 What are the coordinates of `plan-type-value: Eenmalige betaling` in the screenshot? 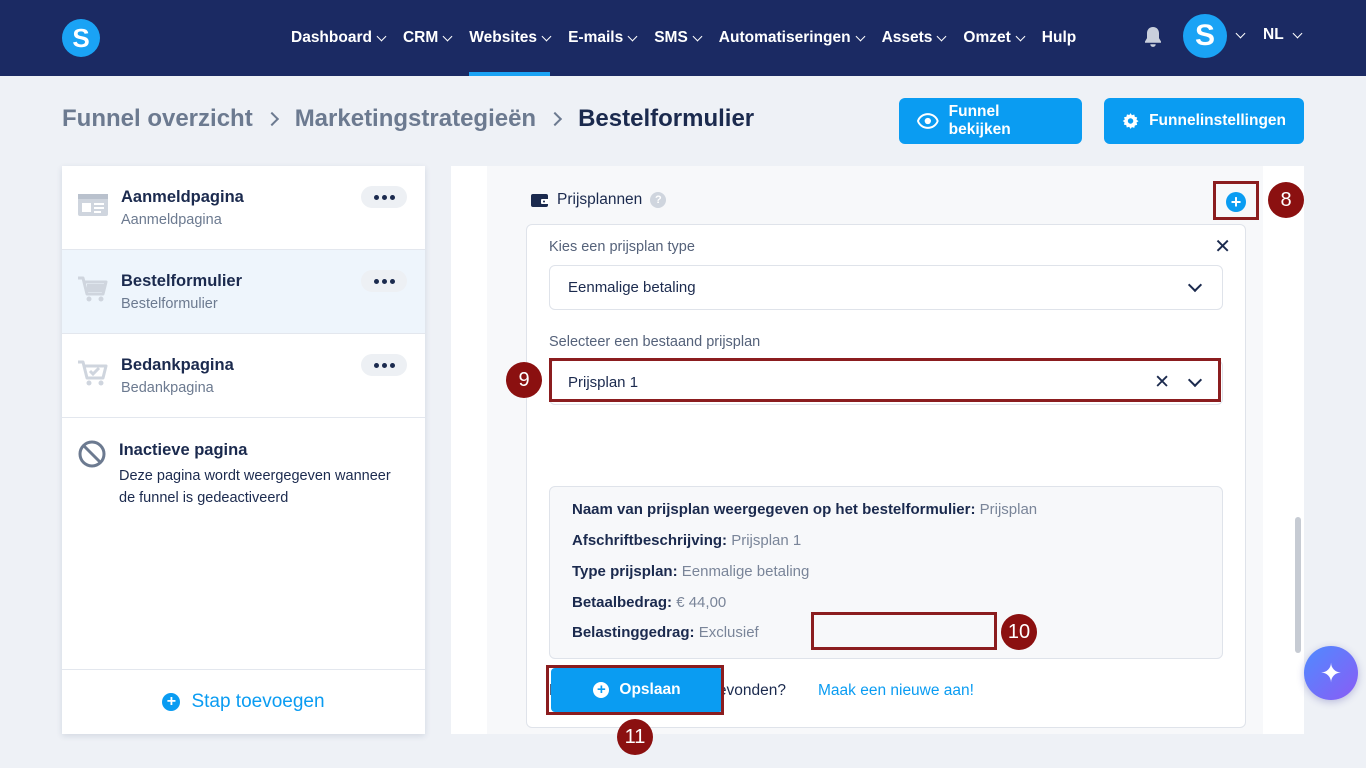 It's located at (632, 287).